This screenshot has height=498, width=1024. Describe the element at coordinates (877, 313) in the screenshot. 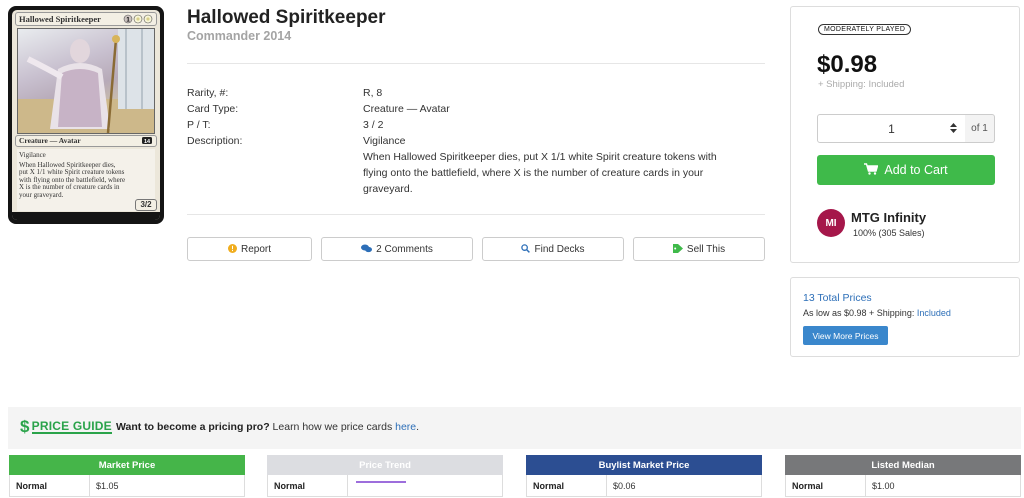

I see `lowest-price-text: As low as $0.98 + Shipping: Included` at that location.